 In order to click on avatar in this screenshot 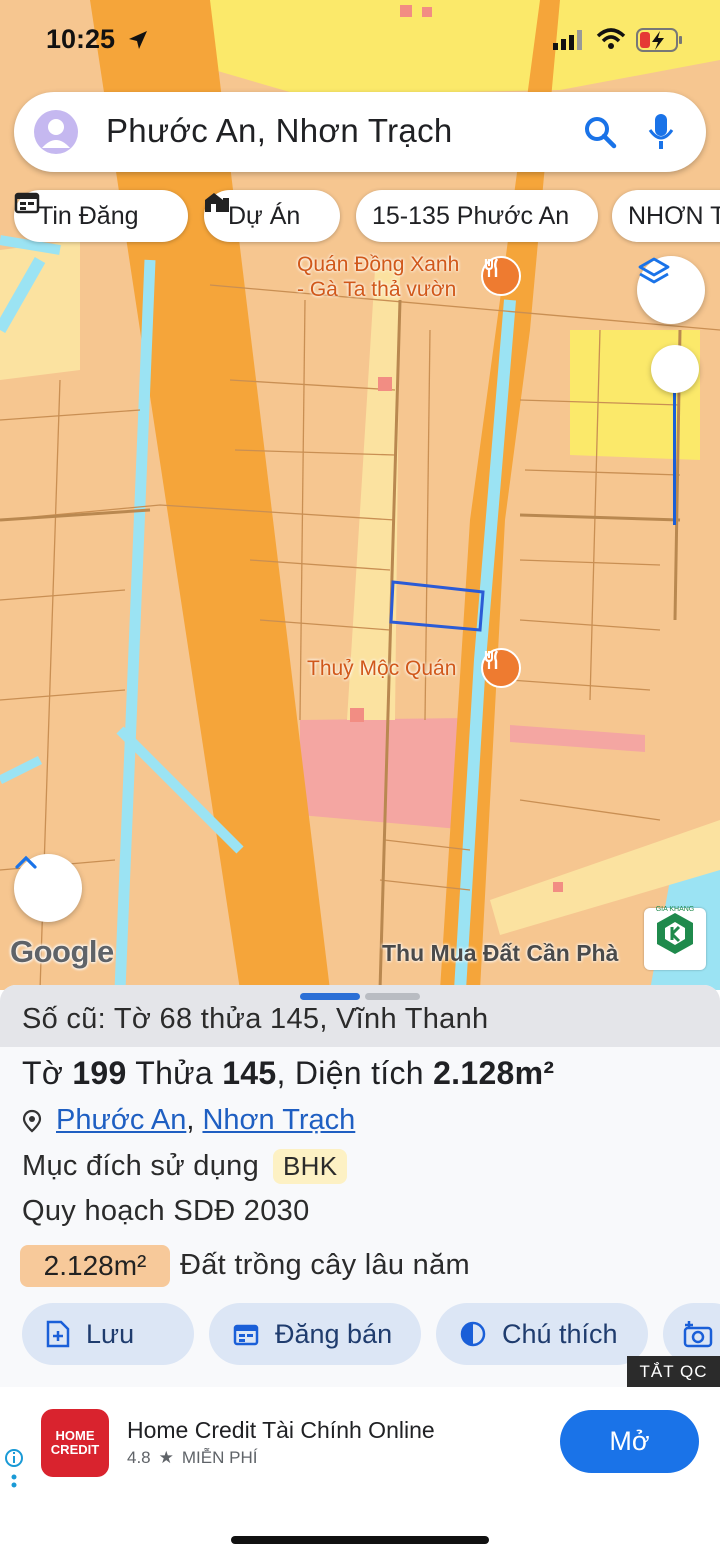, I will do `click(56, 132)`.